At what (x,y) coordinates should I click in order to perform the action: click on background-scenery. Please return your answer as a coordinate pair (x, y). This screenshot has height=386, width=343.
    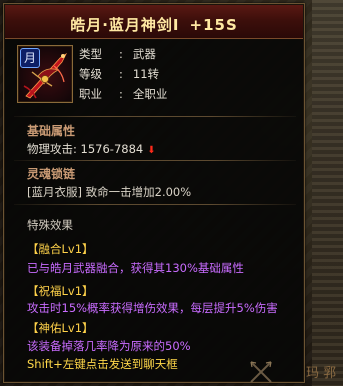
    Looking at the image, I should click on (327, 193).